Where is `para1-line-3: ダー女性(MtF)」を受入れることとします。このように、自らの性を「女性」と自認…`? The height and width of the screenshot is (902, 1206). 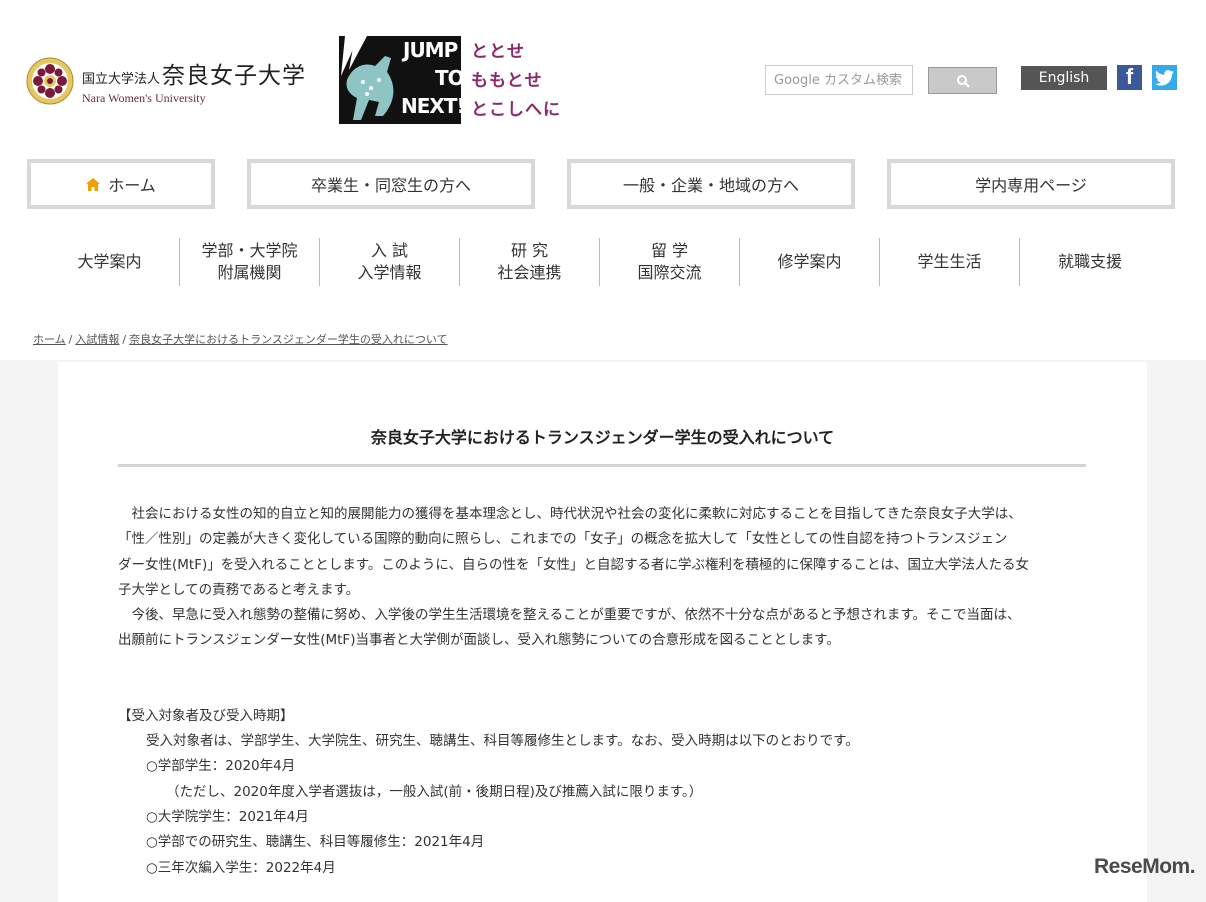
para1-line-3: ダー女性(MtF)」を受入れることとします。このように、自らの性を「女性」と自認… is located at coordinates (573, 564).